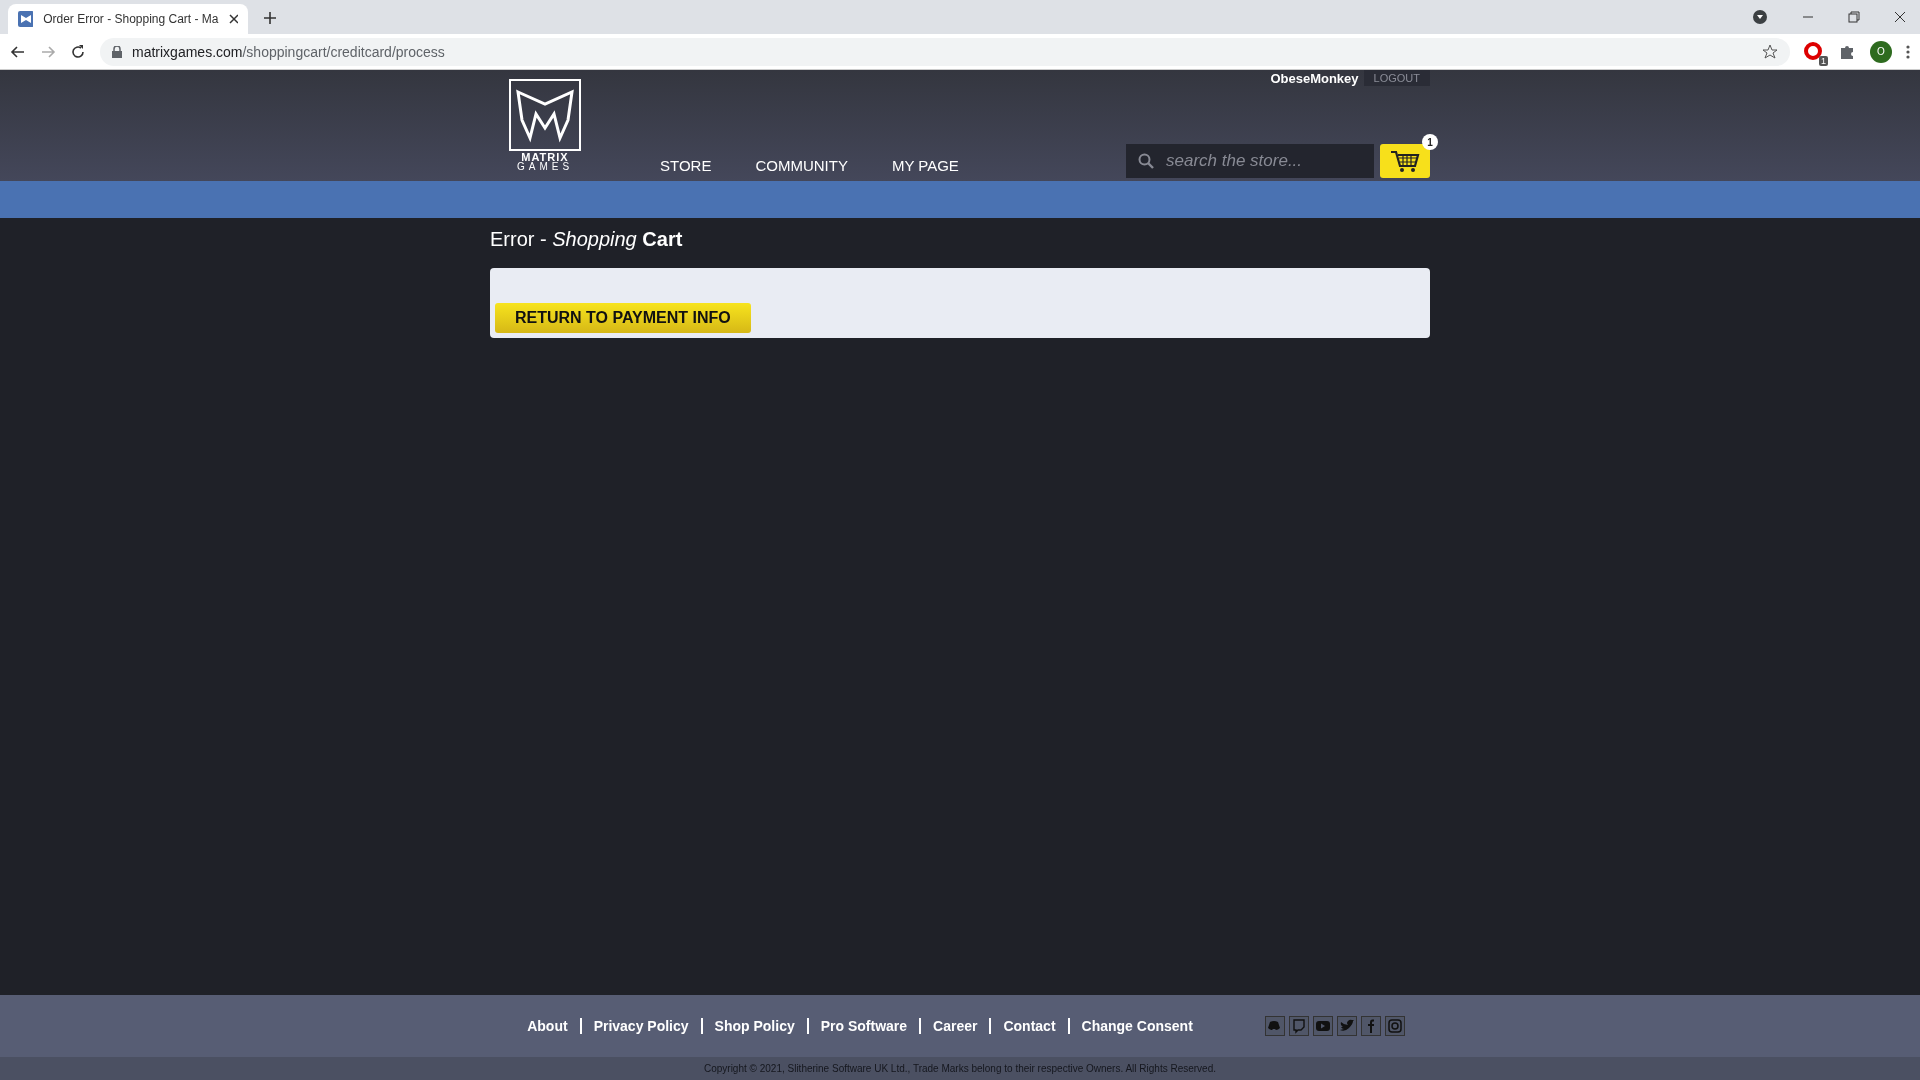 Image resolution: width=1920 pixels, height=1080 pixels. What do you see at coordinates (1760, 17) in the screenshot?
I see `tab-search-icon` at bounding box center [1760, 17].